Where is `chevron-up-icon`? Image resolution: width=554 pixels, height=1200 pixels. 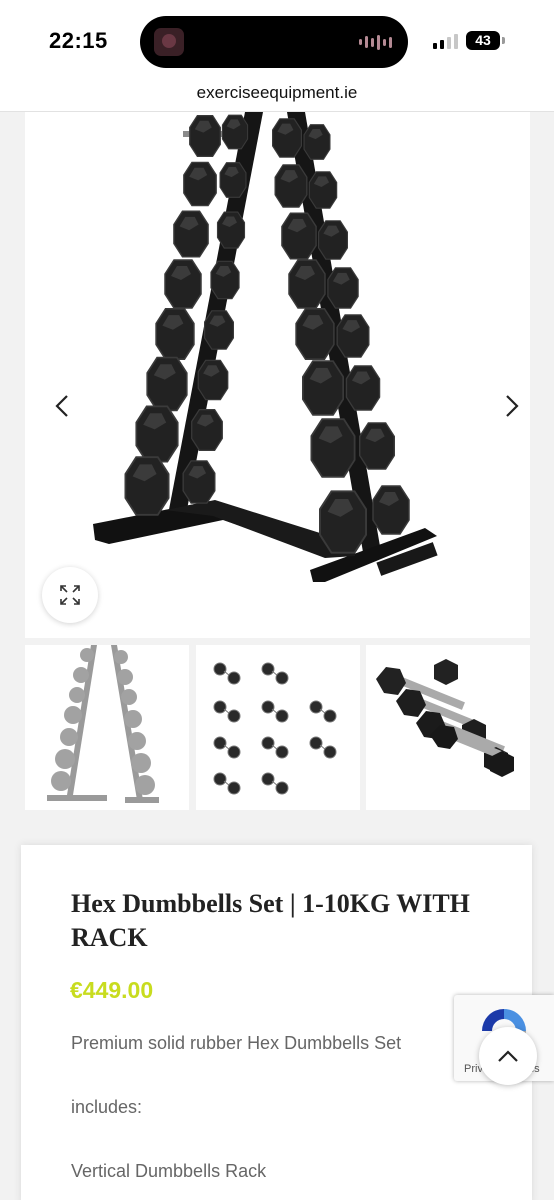 chevron-up-icon is located at coordinates (508, 1056).